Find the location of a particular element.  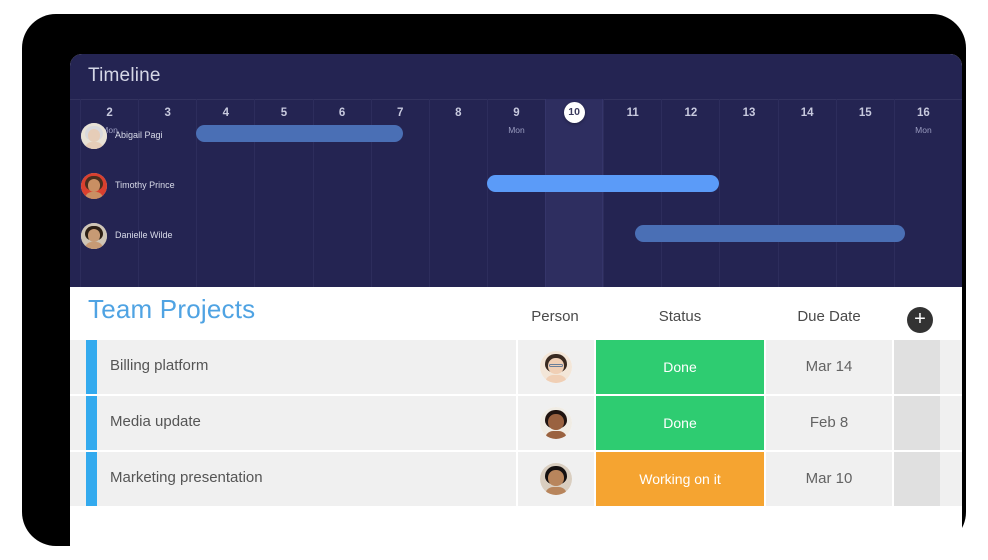

timeline-person-row: Danielle Wilde is located at coordinates (516, 237).